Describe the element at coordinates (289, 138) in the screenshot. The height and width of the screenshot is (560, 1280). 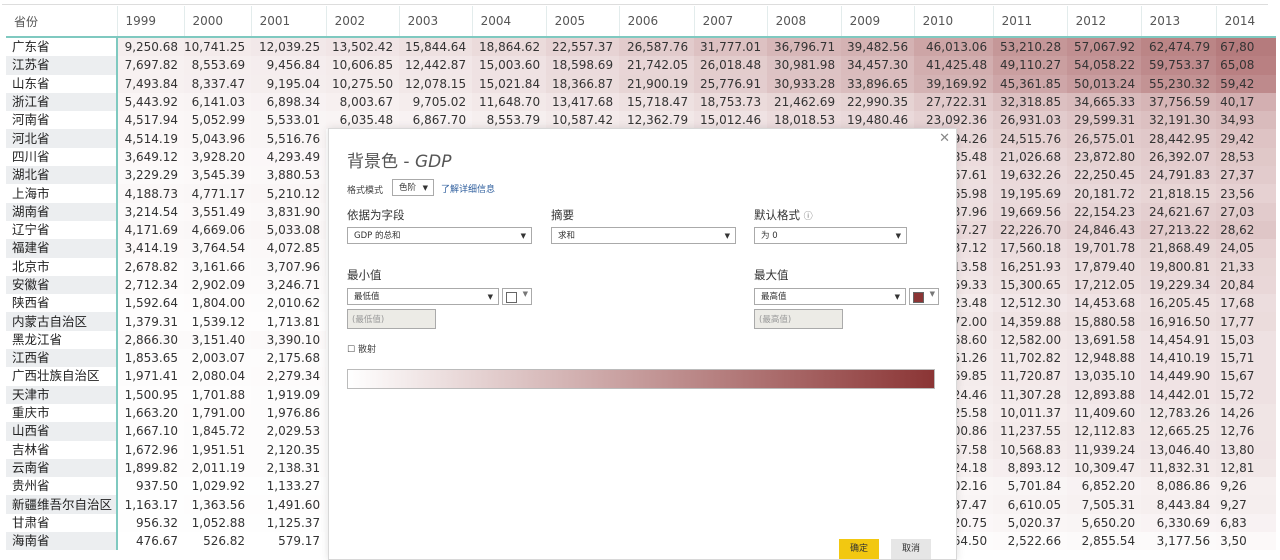
I see `value-cell: 5,516.76` at that location.